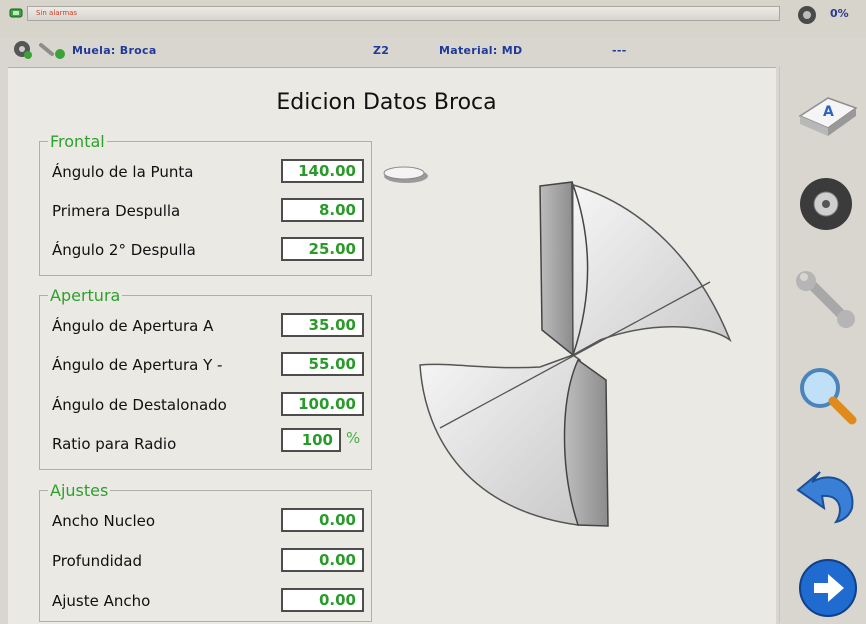 This screenshot has height=624, width=866. Describe the element at coordinates (827, 395) in the screenshot. I see `magnifier-icon` at that location.